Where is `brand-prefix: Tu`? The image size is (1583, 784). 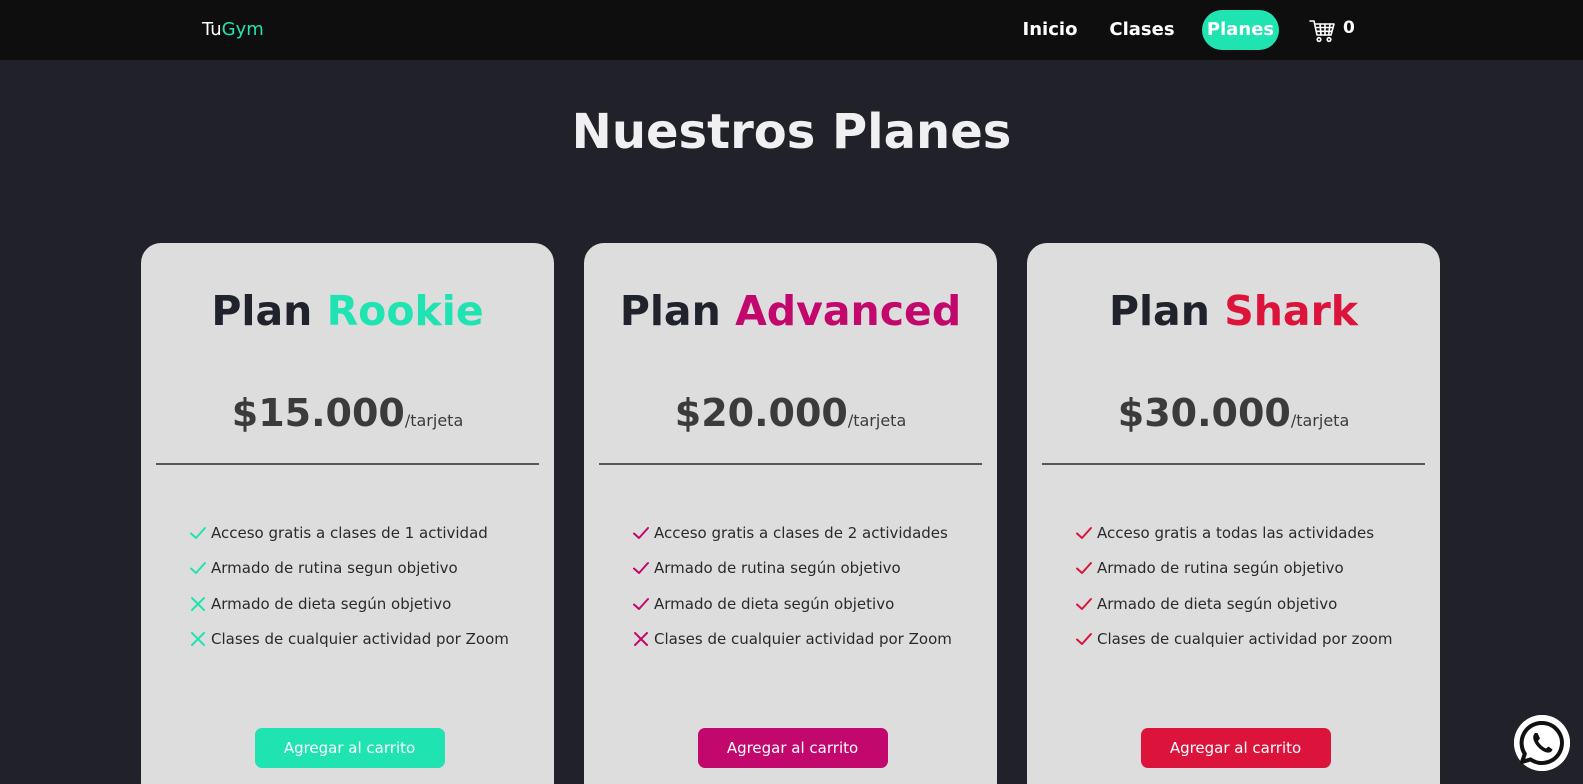
brand-prefix: Tu is located at coordinates (212, 29).